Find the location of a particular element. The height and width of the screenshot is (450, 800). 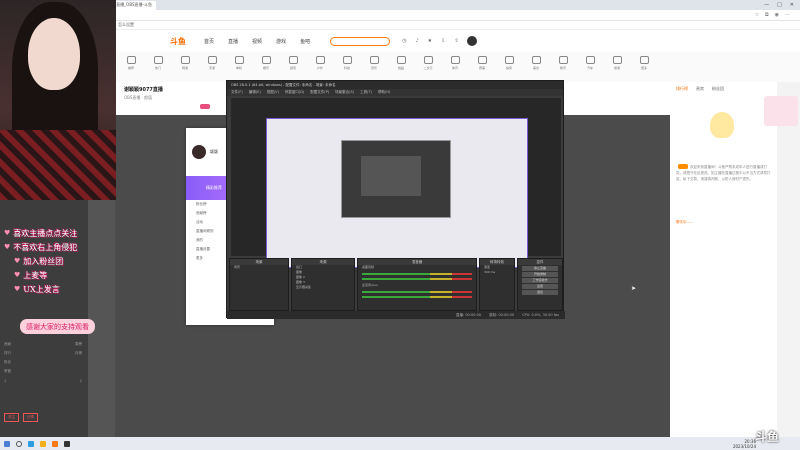

category-item: 二次元 is located at coordinates (428, 61).